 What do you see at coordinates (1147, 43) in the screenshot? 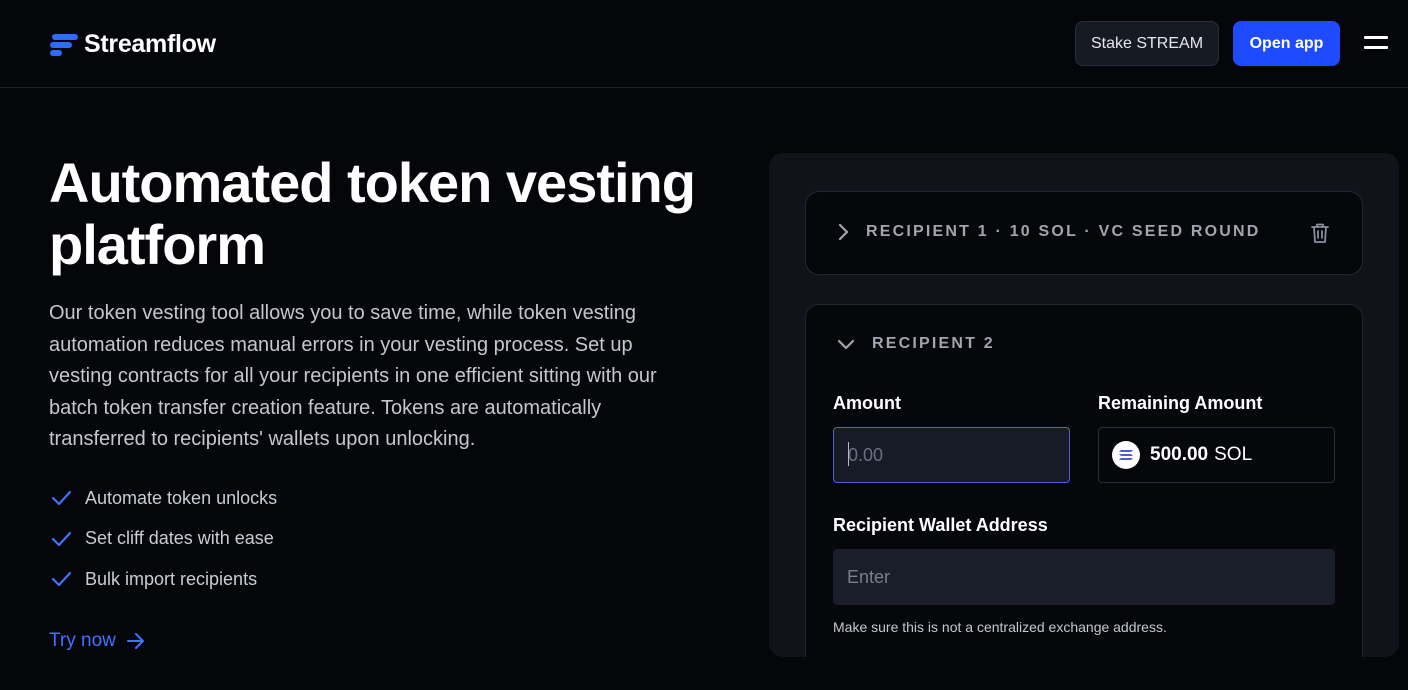
I see `stake-stream-button: Stake STREAM` at bounding box center [1147, 43].